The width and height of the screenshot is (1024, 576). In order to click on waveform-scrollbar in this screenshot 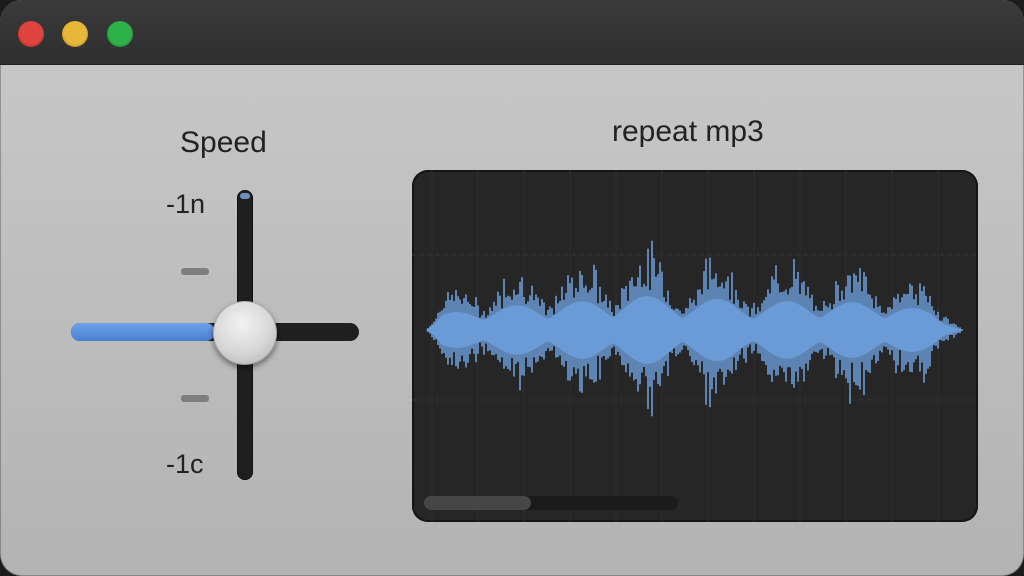, I will do `click(551, 503)`.